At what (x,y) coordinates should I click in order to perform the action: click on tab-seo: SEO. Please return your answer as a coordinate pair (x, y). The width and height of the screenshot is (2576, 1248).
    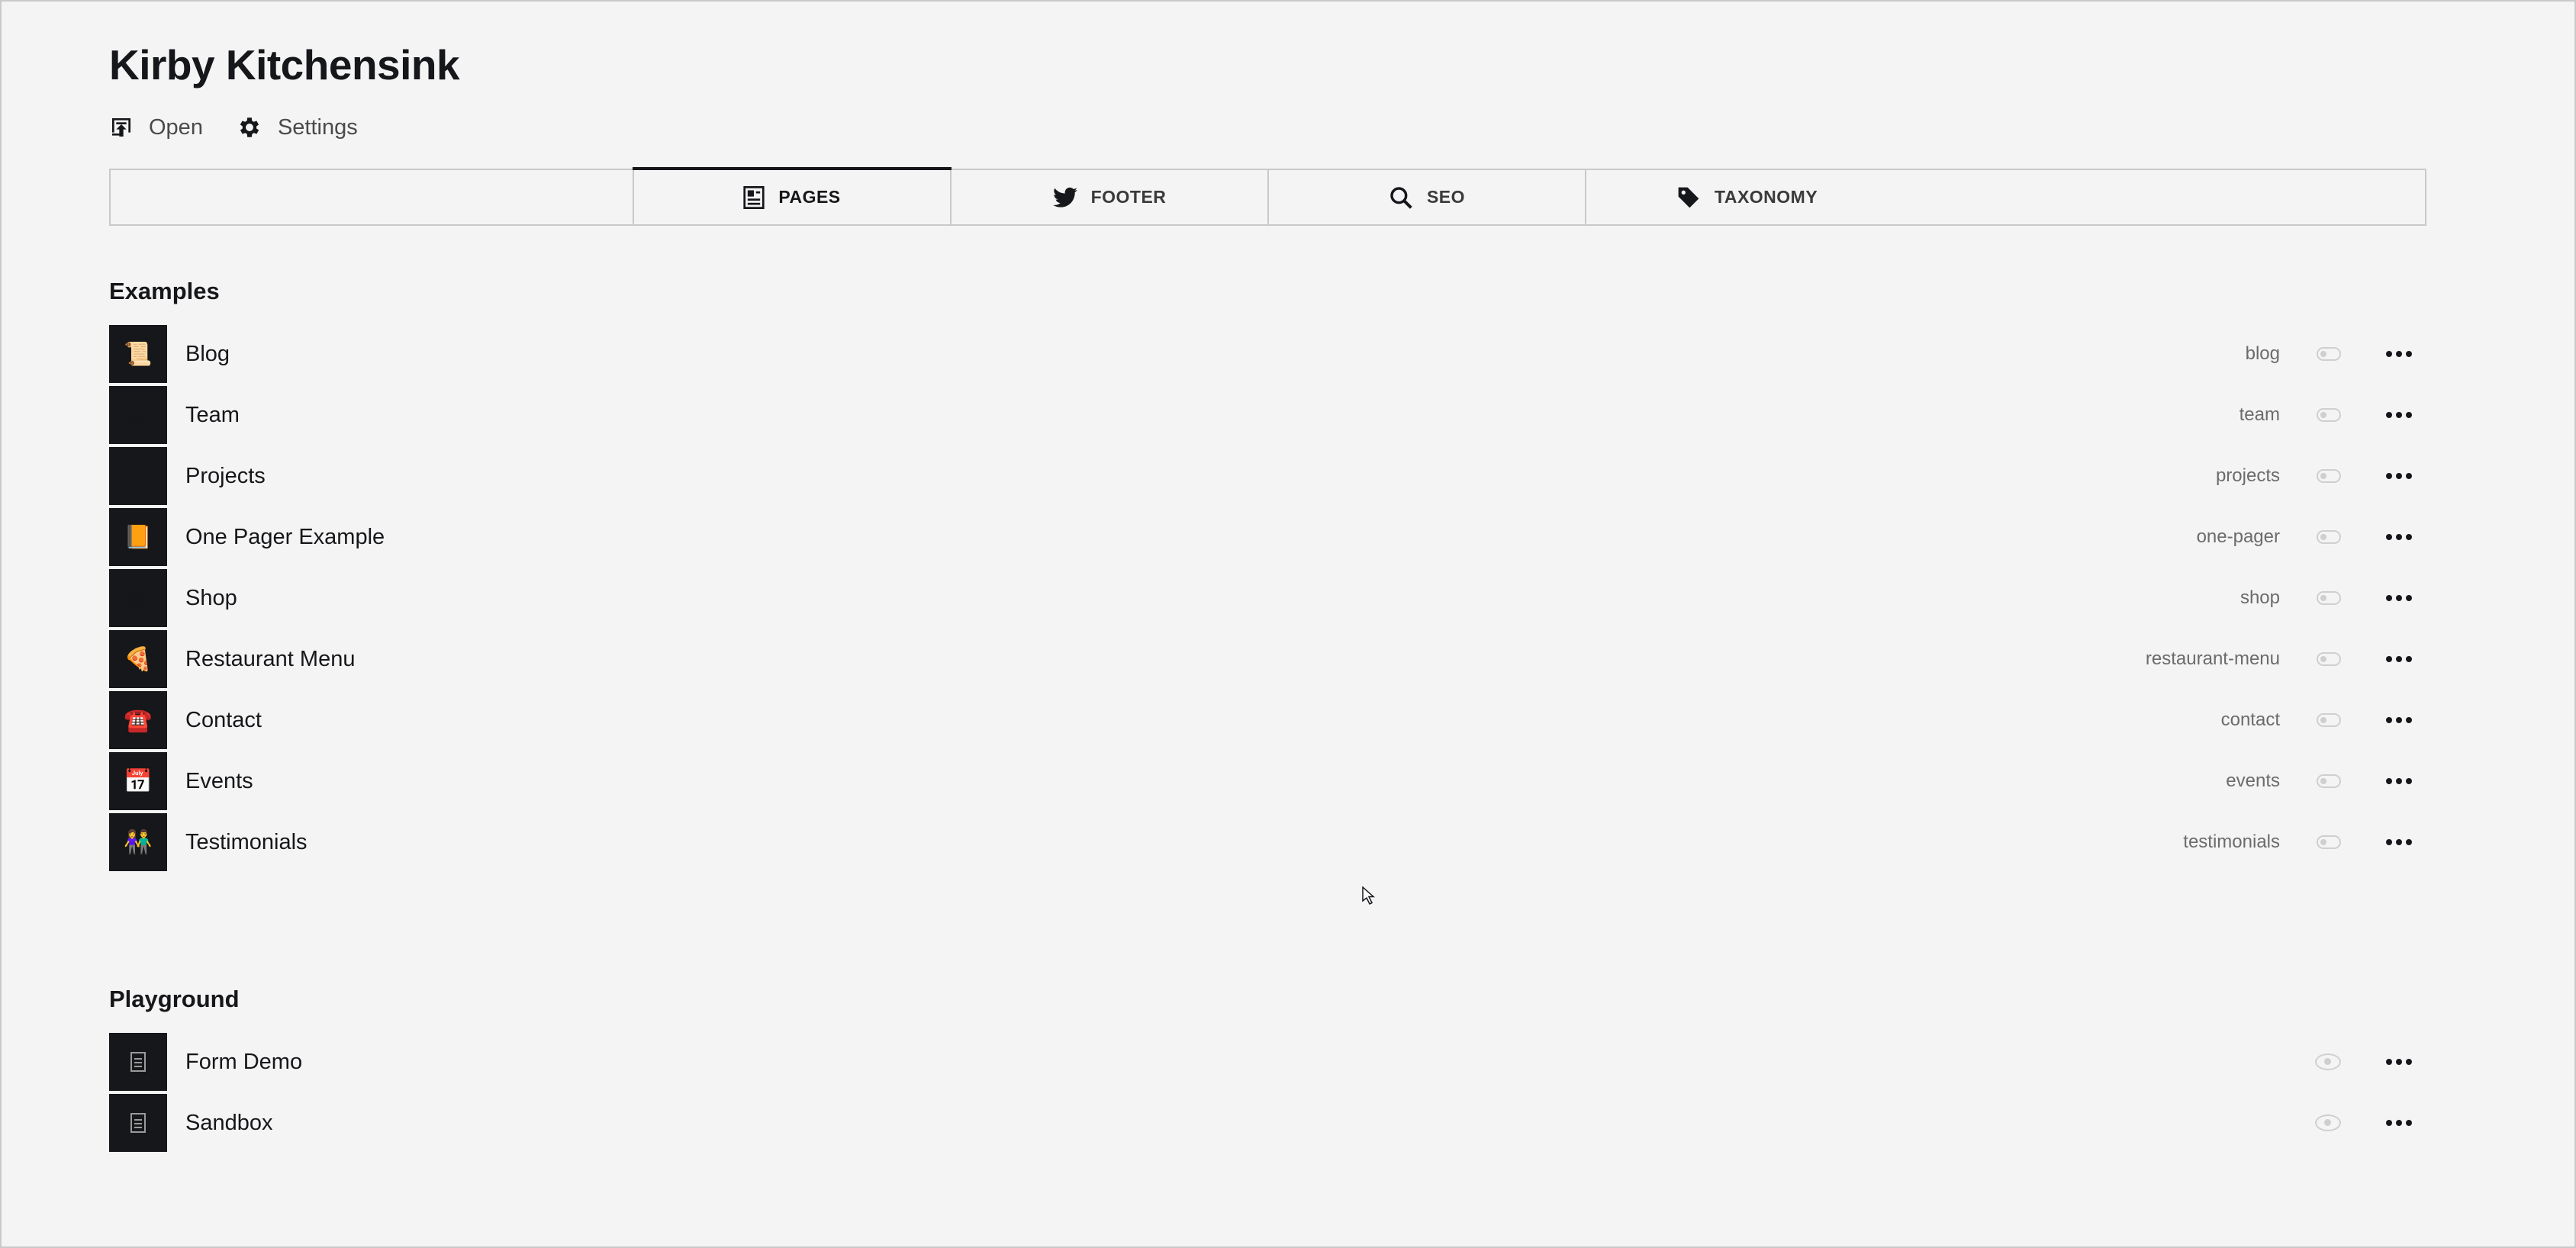
    Looking at the image, I should click on (1427, 197).